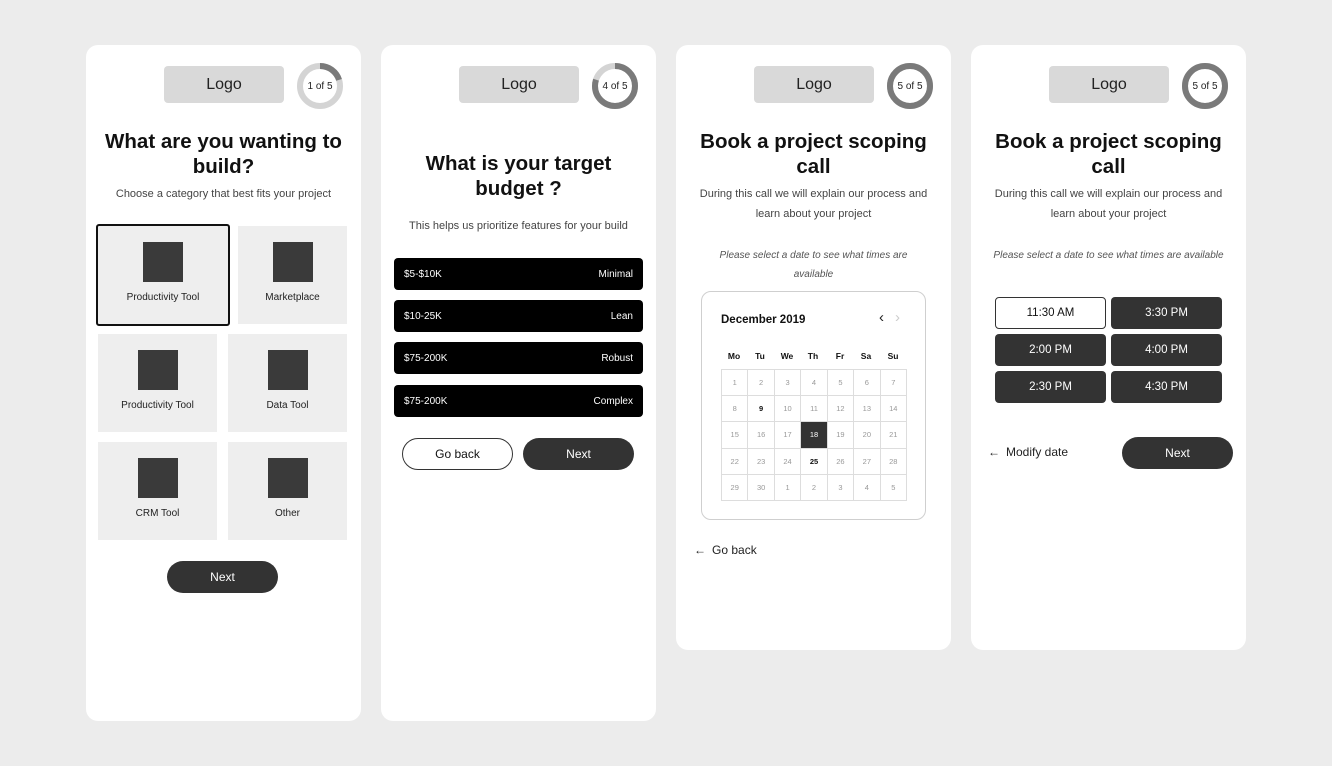 The width and height of the screenshot is (1332, 766). What do you see at coordinates (613, 401) in the screenshot?
I see `budget-tier: Complex` at bounding box center [613, 401].